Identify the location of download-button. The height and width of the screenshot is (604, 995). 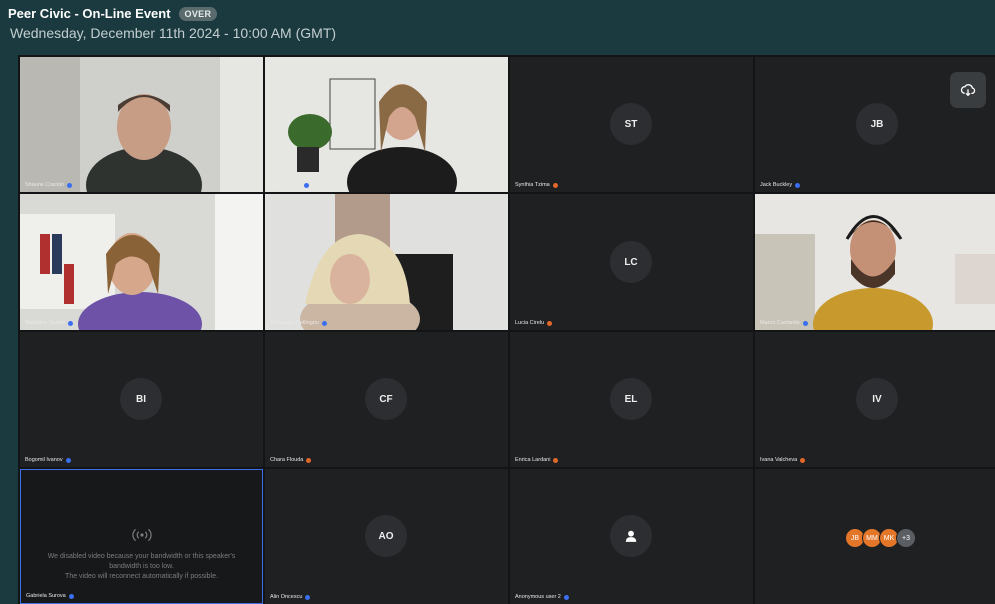
(968, 90).